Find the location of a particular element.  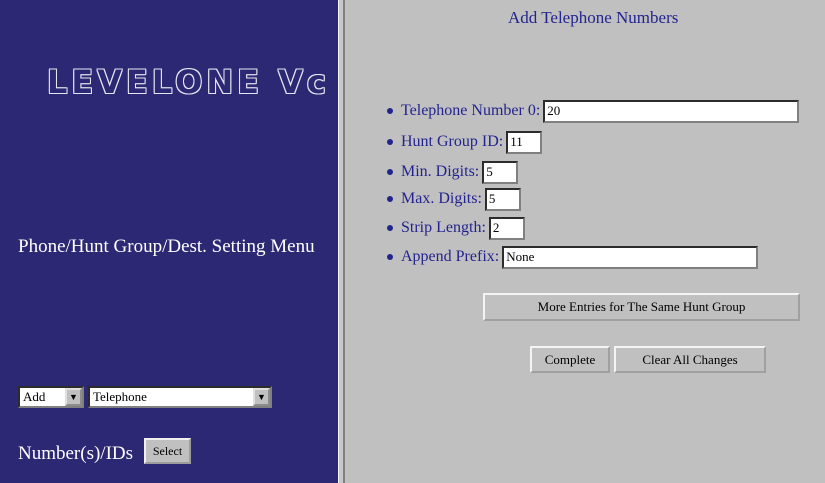

more-entries-button: More Entries for The Same Hunt Group is located at coordinates (641, 307).